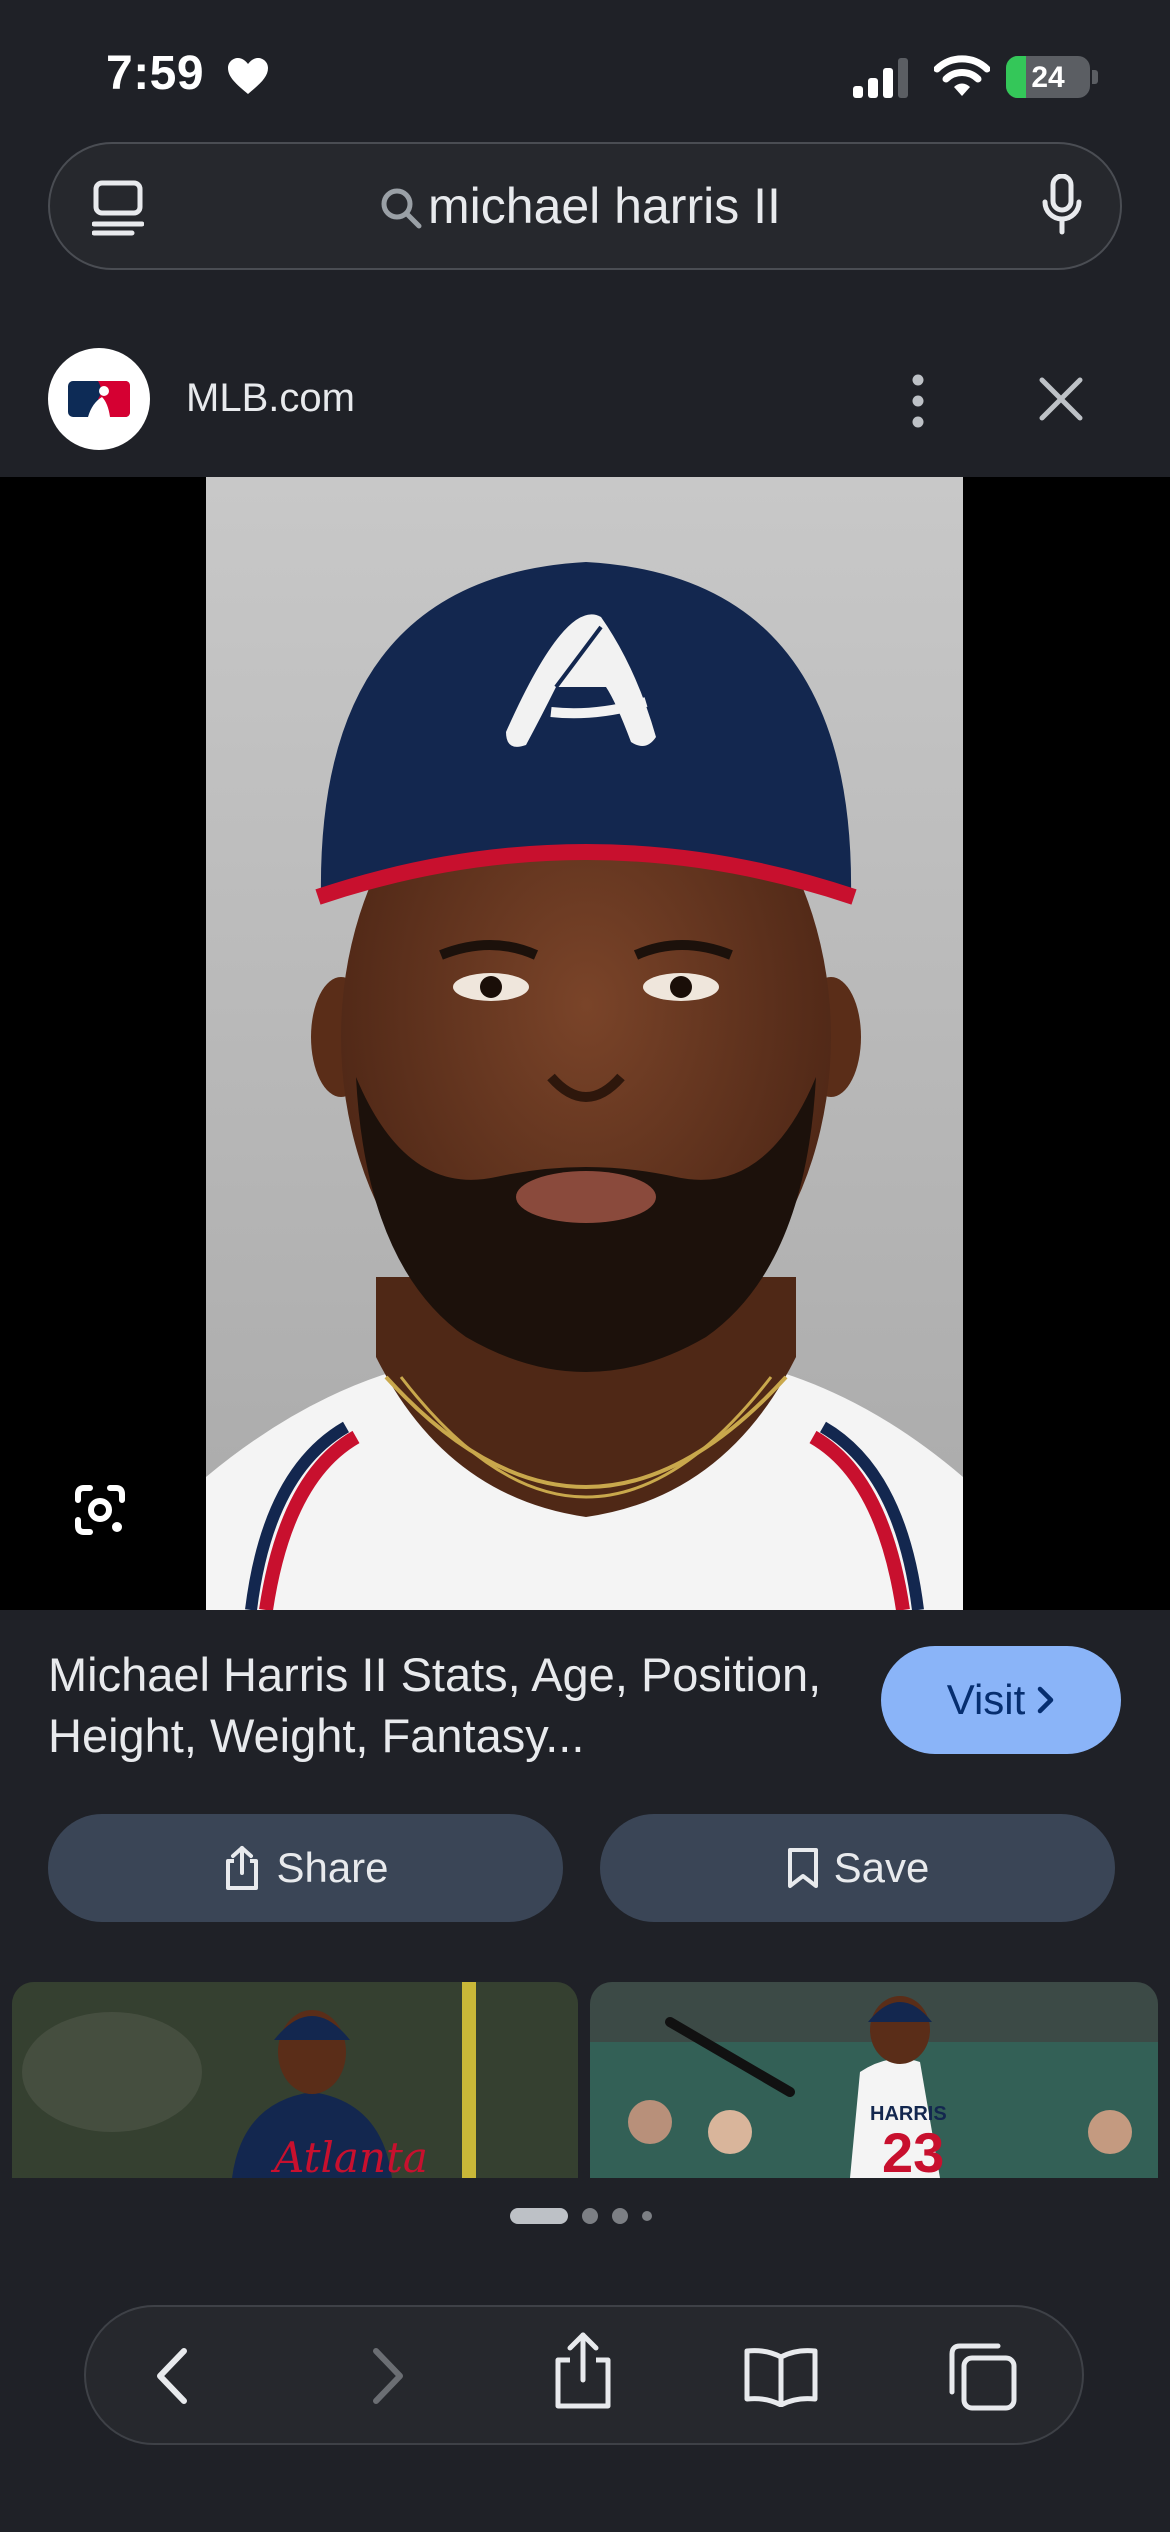  Describe the element at coordinates (176, 2376) in the screenshot. I see `back-icon` at that location.